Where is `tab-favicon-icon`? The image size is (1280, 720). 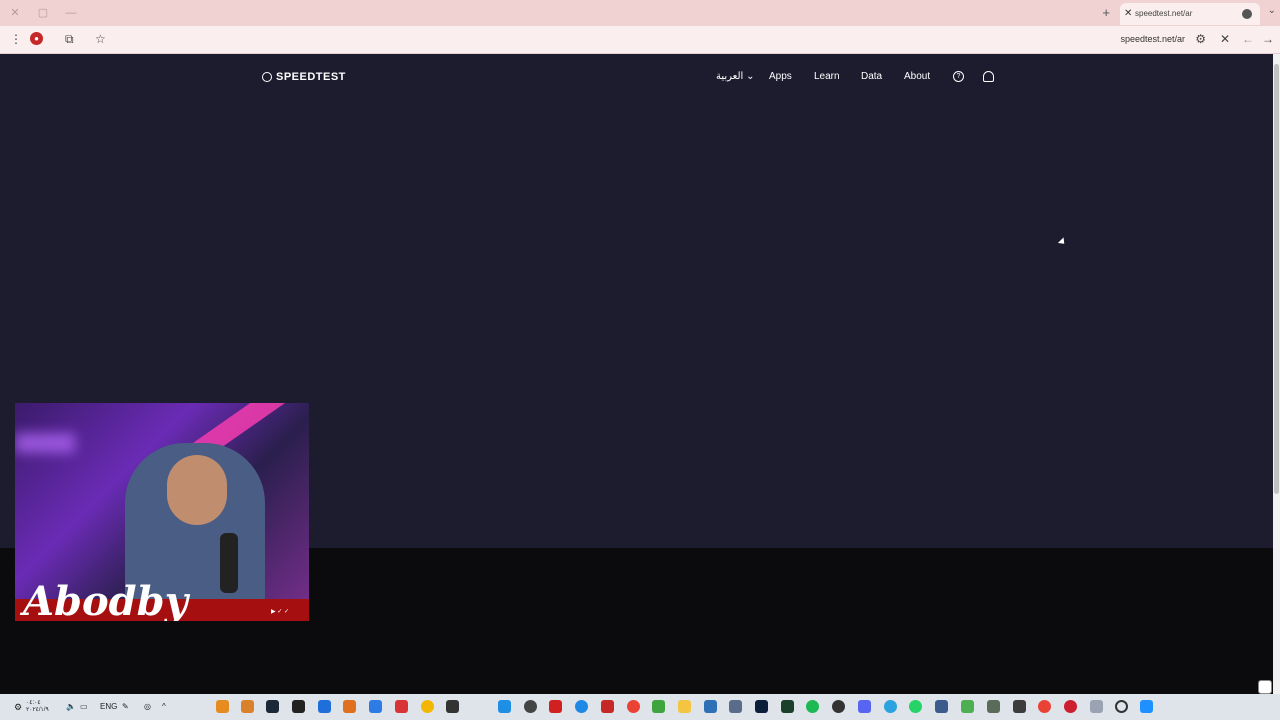 tab-favicon-icon is located at coordinates (1247, 14).